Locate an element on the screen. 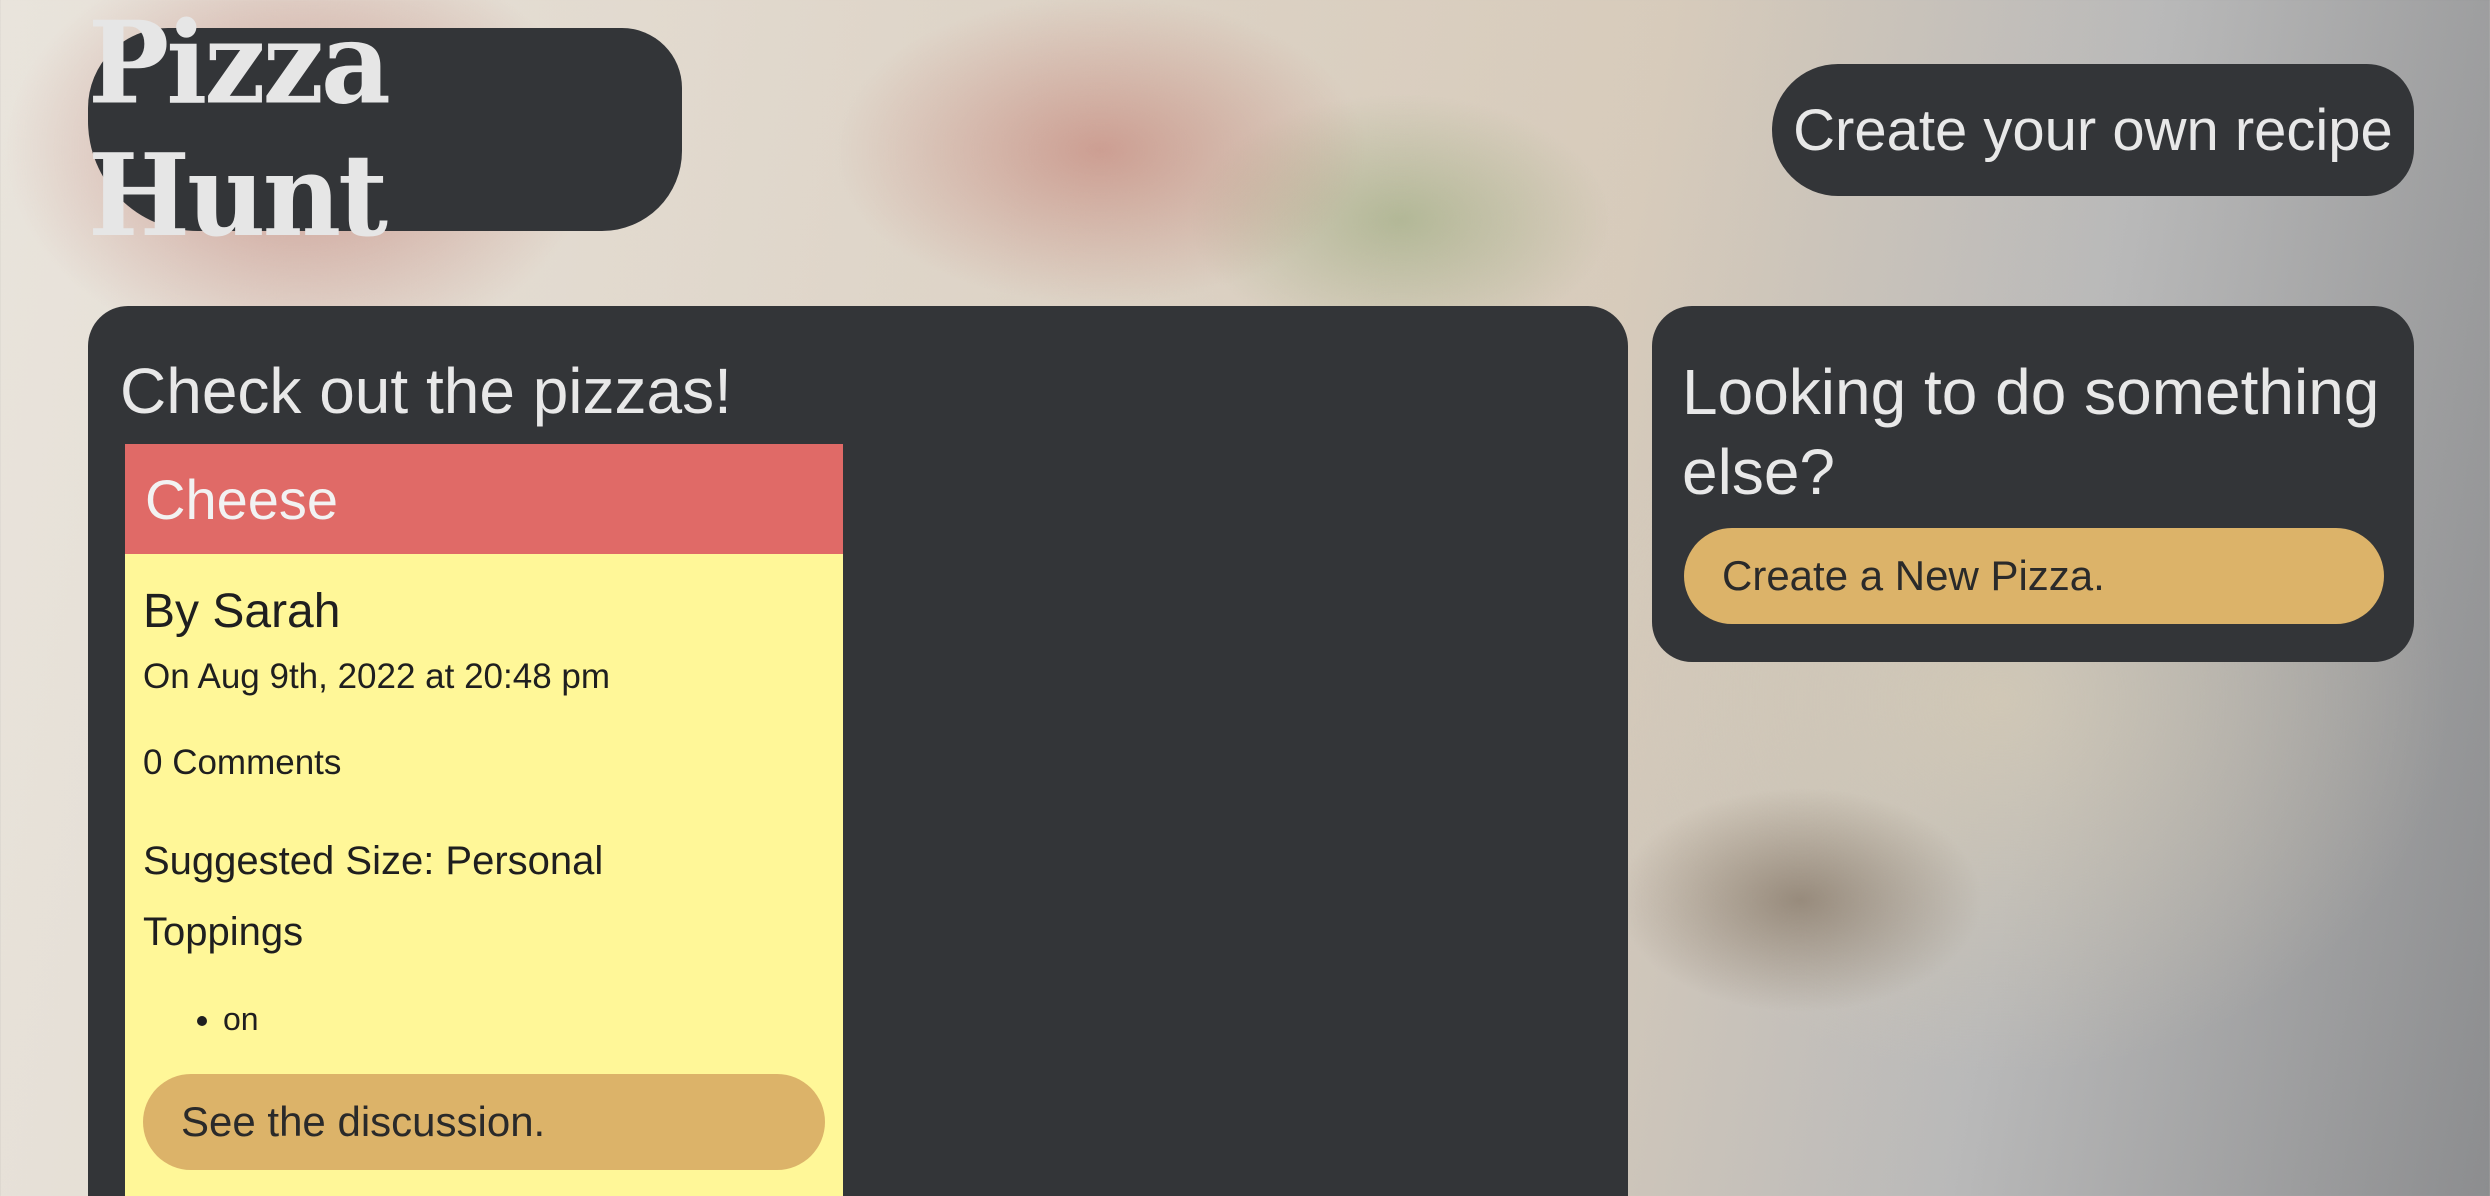  logo: Pizza Hunt is located at coordinates (385, 131).